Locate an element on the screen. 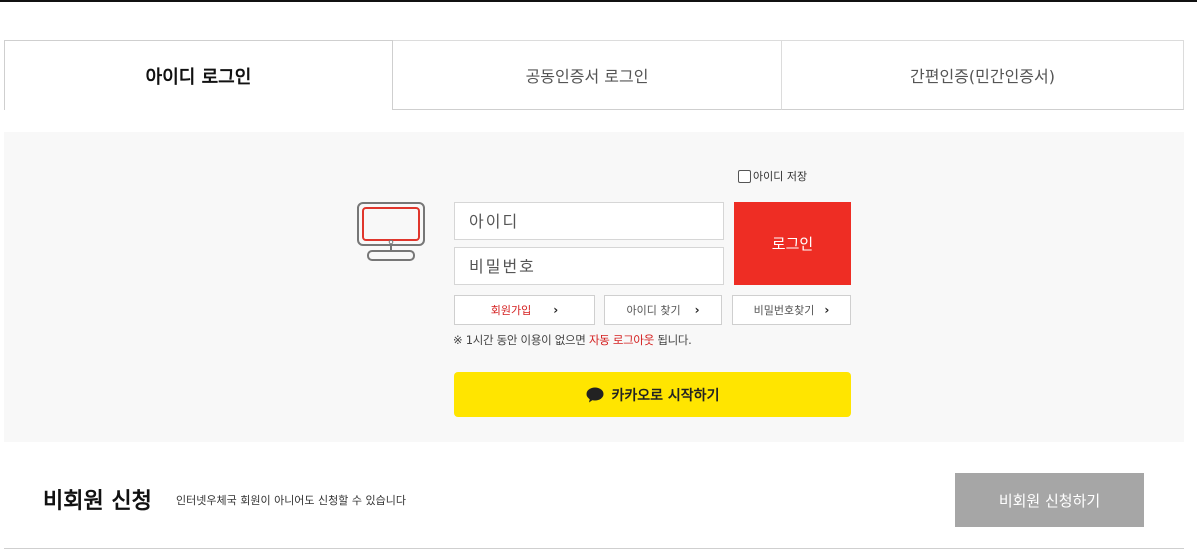 Image resolution: width=1197 pixels, height=550 pixels. join-button: 회원가입 › is located at coordinates (524, 310).